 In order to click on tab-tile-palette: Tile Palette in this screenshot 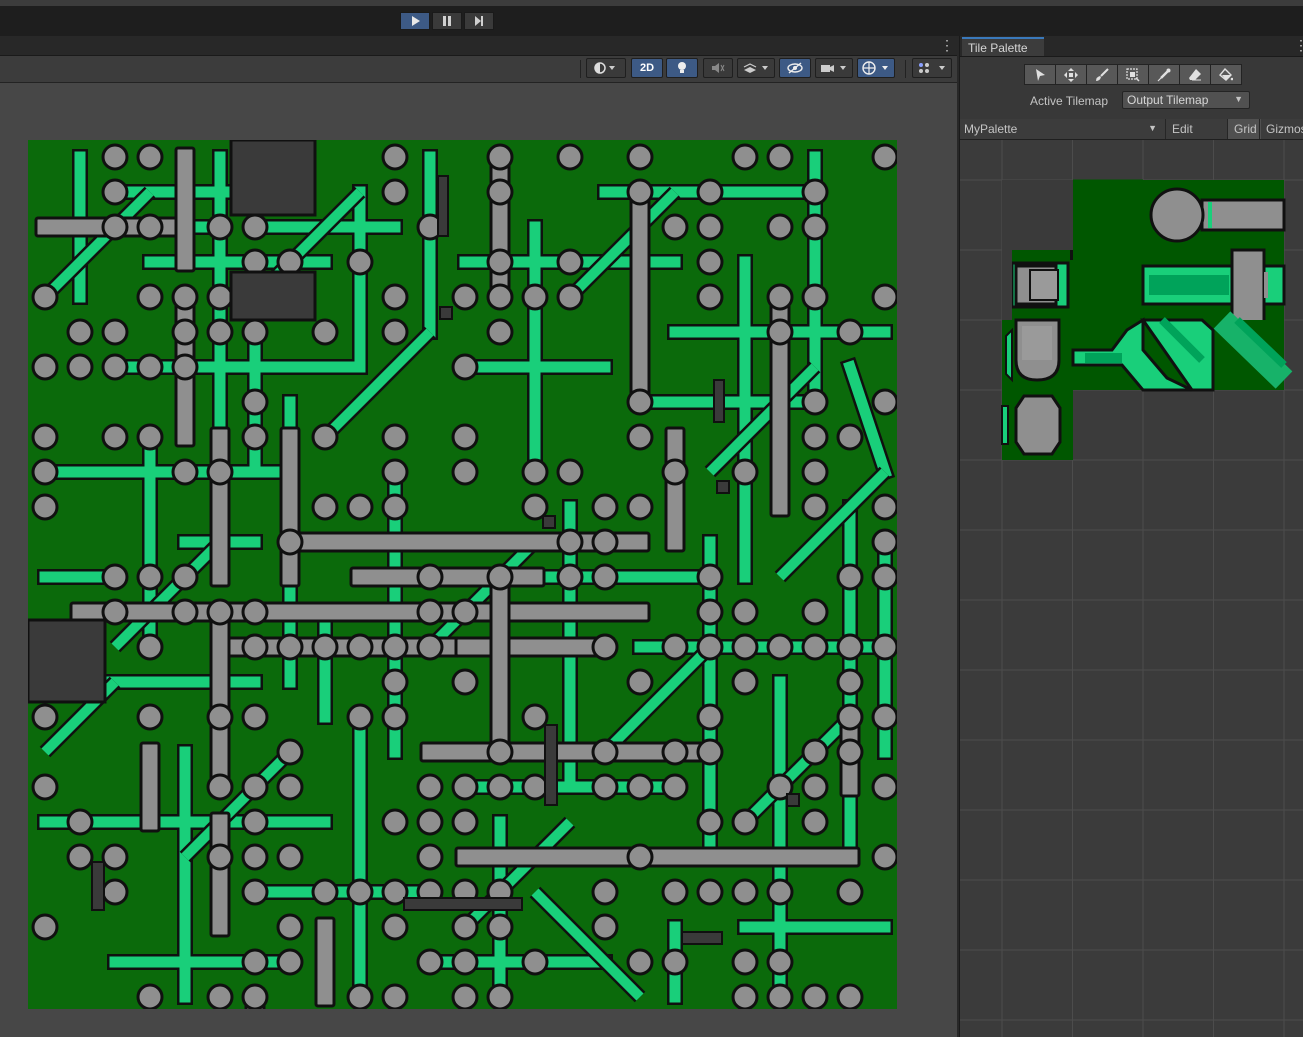, I will do `click(1003, 46)`.